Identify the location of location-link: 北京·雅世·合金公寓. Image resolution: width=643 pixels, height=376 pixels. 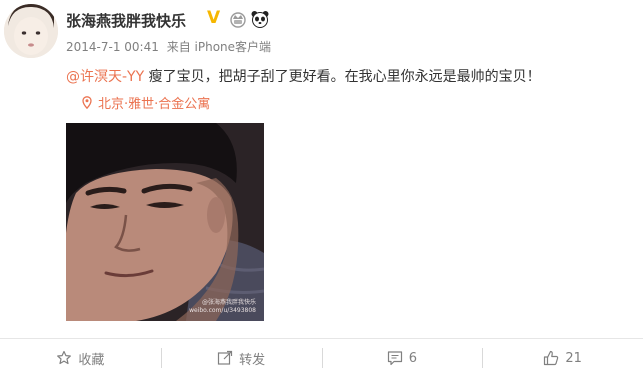
(146, 102).